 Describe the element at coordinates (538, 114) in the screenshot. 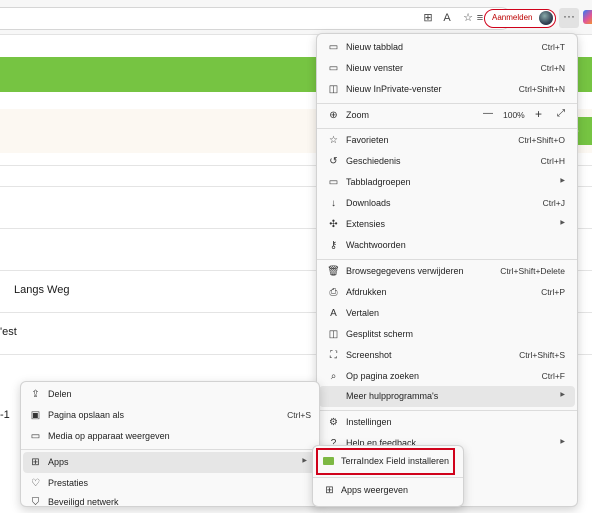

I see `zoom-in-button: +` at that location.